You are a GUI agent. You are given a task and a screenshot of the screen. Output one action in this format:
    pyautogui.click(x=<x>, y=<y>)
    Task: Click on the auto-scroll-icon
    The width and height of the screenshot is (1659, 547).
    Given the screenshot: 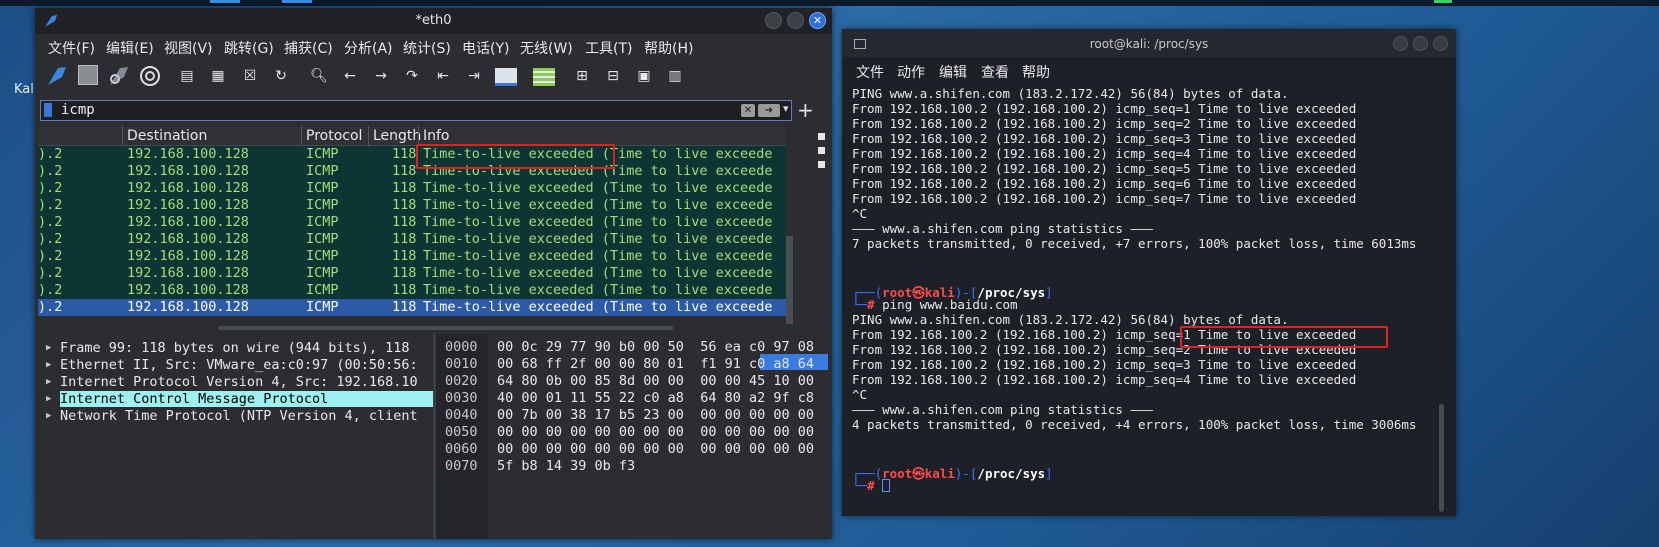 What is the action you would take?
    pyautogui.click(x=506, y=77)
    